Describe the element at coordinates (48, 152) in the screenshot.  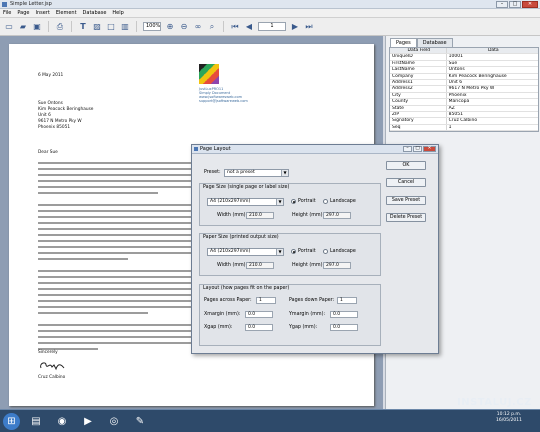
I see `salutation: Dear Sue` at that location.